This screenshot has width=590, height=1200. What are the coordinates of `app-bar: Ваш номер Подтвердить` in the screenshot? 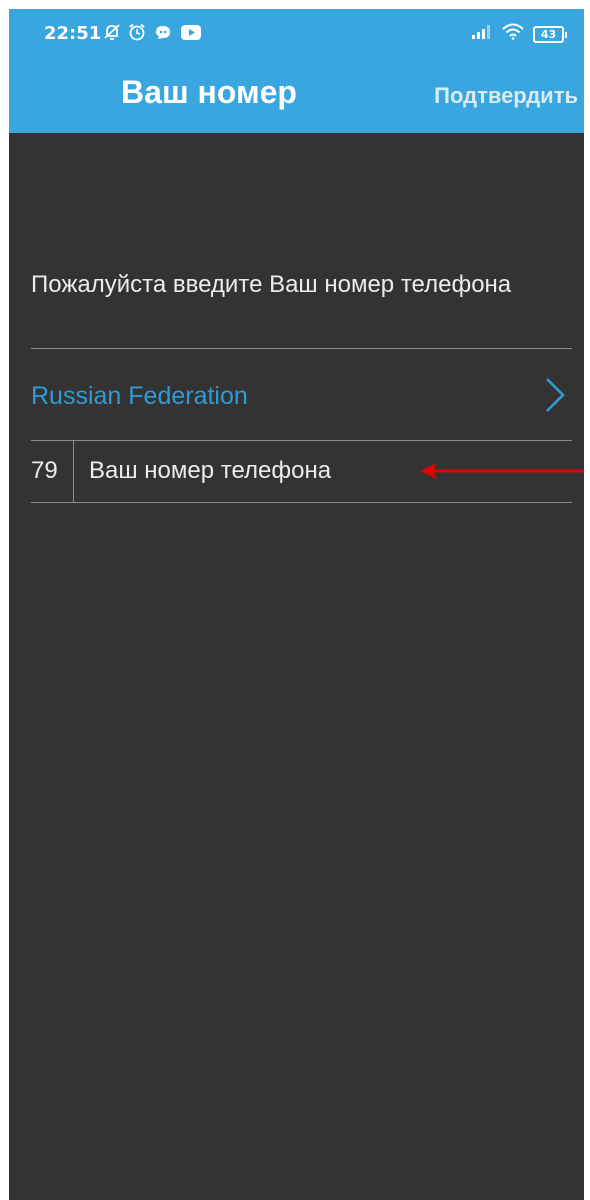 It's located at (296, 91).